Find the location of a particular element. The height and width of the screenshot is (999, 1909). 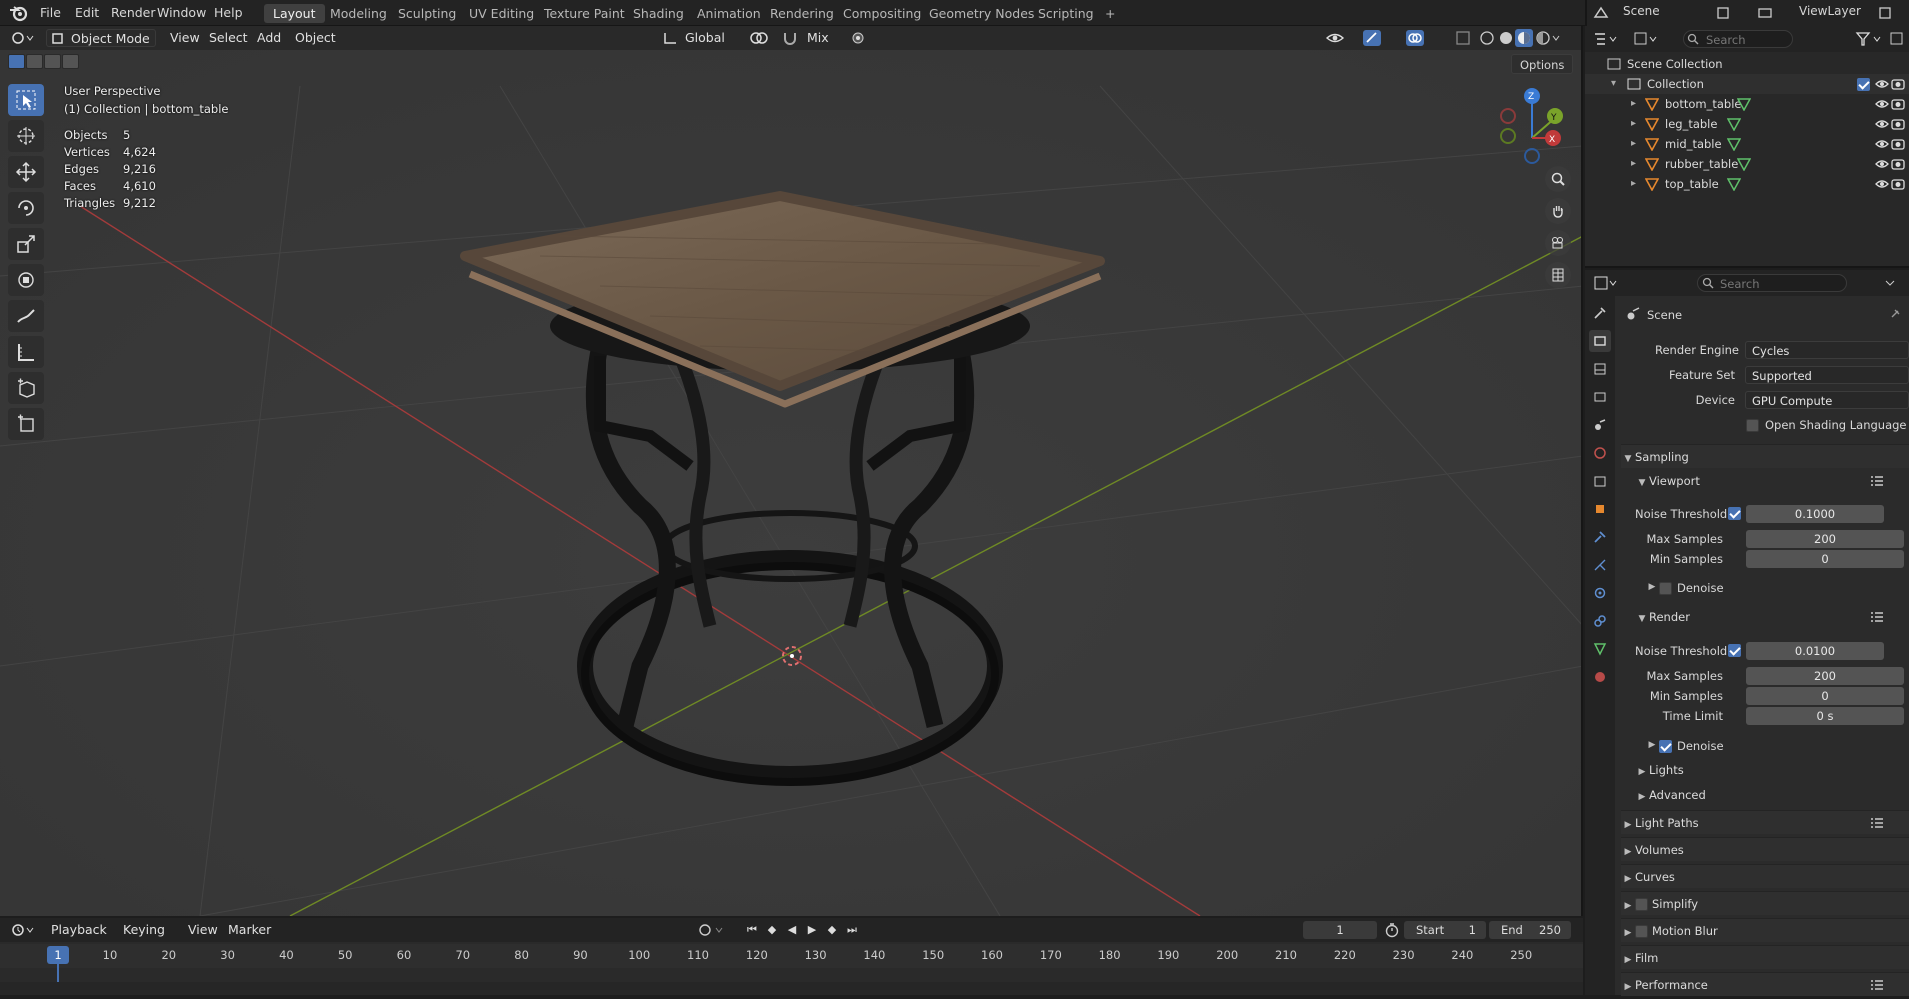

viewport-noise-threshold-field: 0.1000 is located at coordinates (1815, 514).